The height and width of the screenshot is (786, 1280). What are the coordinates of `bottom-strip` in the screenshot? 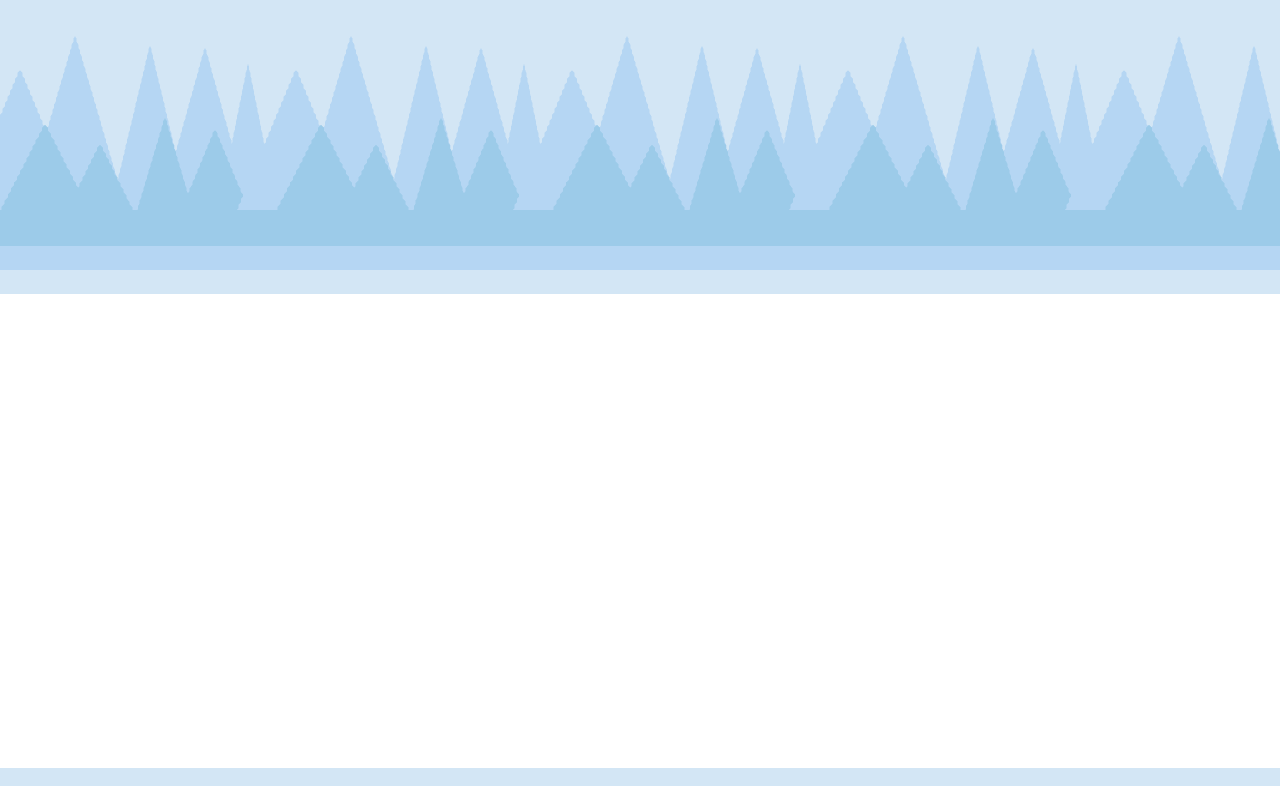 It's located at (640, 777).